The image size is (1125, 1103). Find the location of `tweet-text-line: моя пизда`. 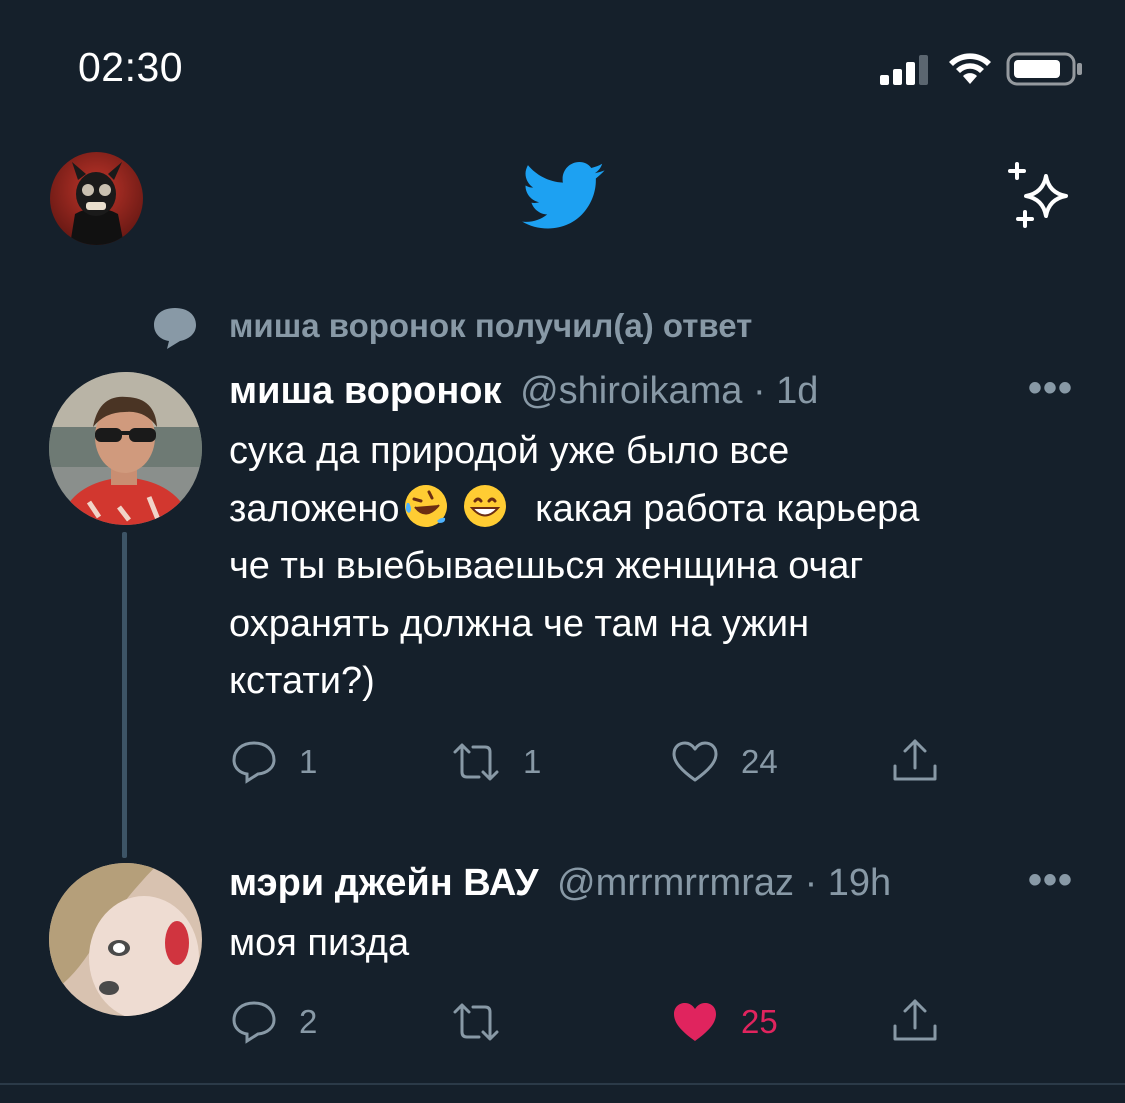

tweet-text-line: моя пизда is located at coordinates (319, 943).